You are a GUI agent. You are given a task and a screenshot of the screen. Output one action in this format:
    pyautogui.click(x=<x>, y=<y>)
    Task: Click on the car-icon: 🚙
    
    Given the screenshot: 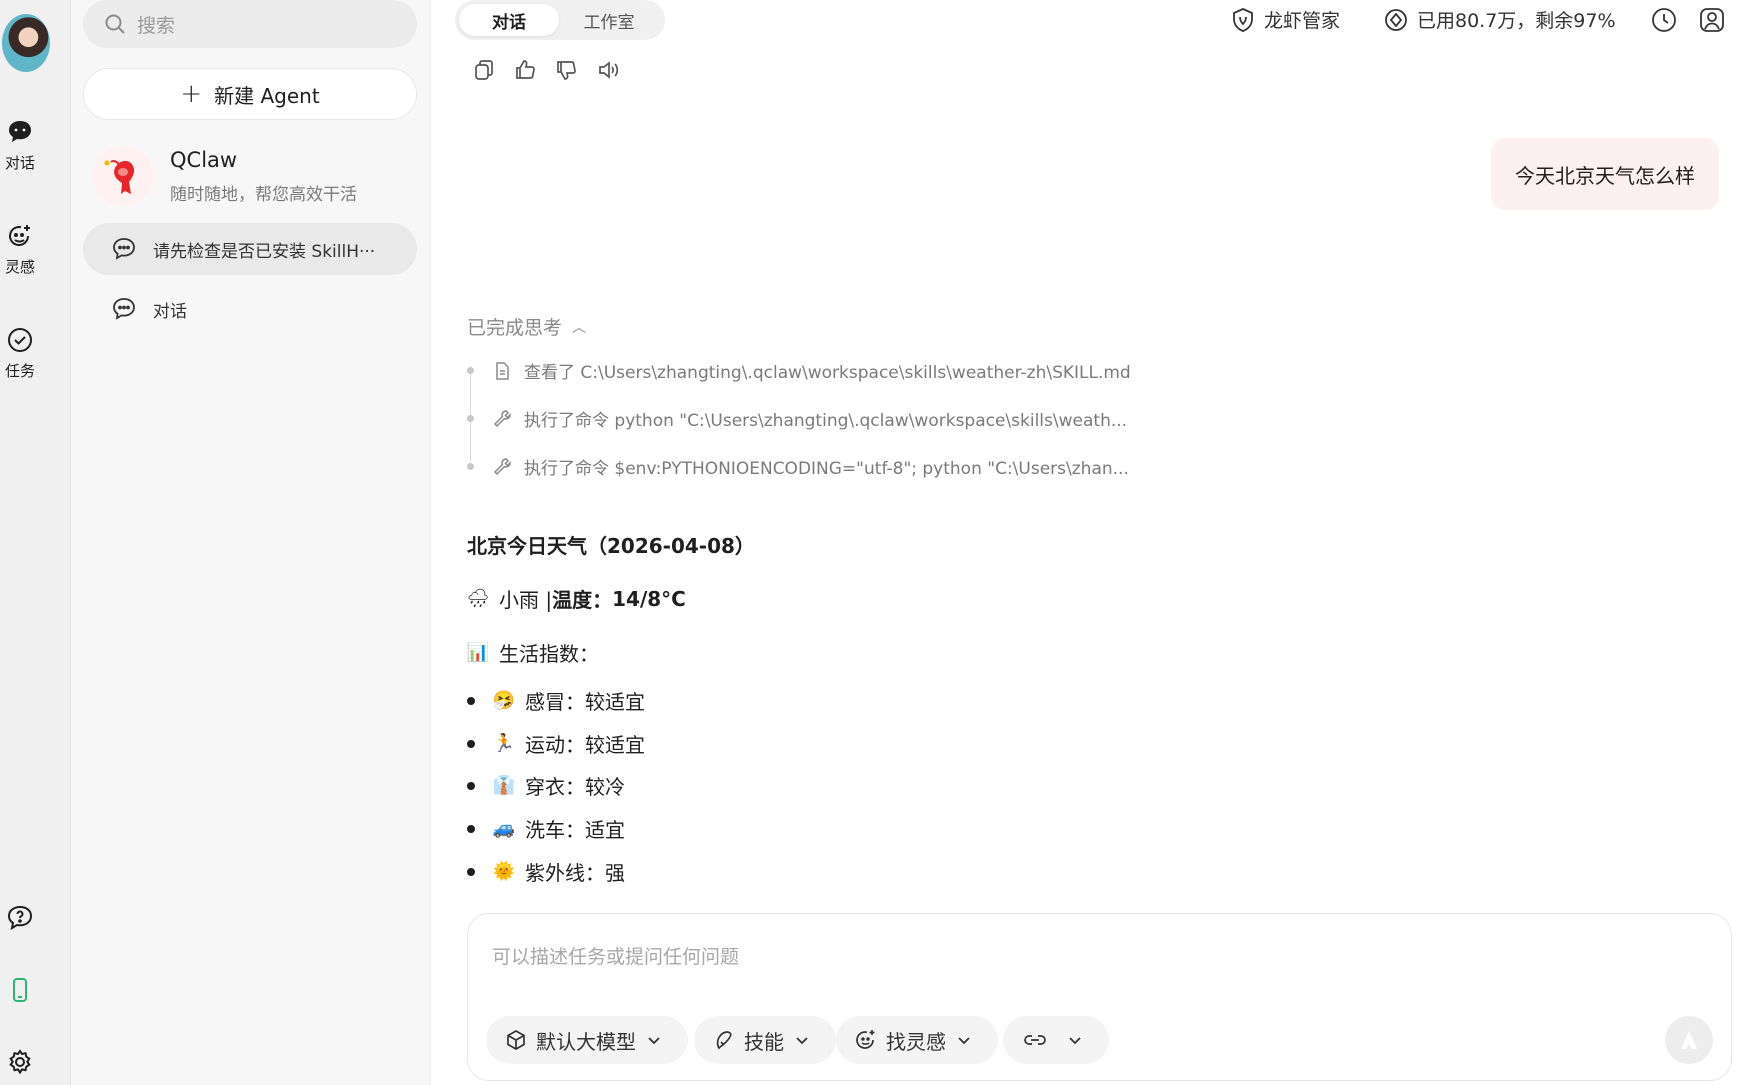 What is the action you would take?
    pyautogui.click(x=504, y=828)
    